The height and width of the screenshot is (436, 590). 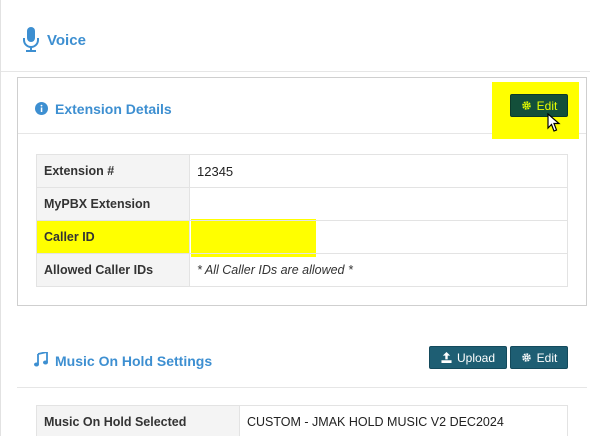 I want to click on page-title: Voice, so click(x=66, y=40).